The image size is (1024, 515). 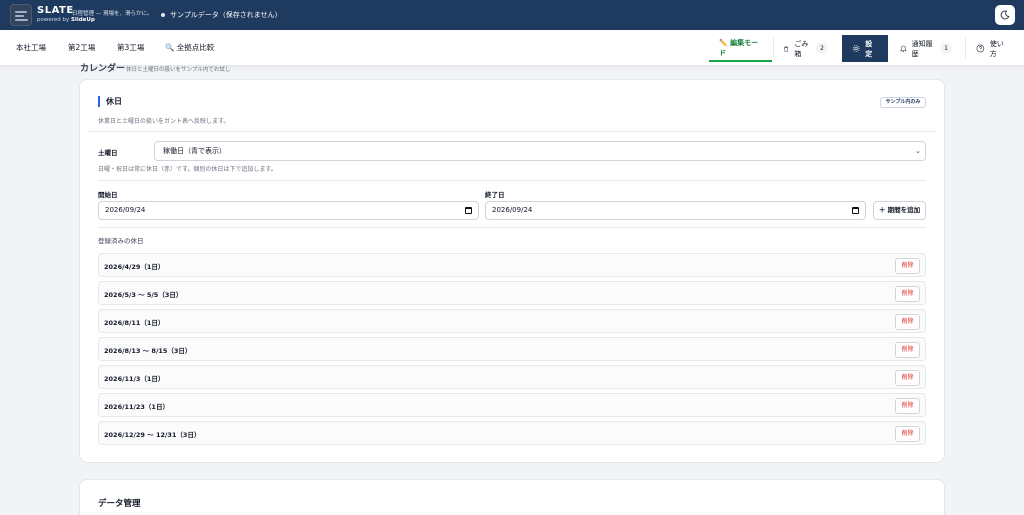 I want to click on tab-compare-all: 🔍 全拠点比較, so click(x=189, y=47).